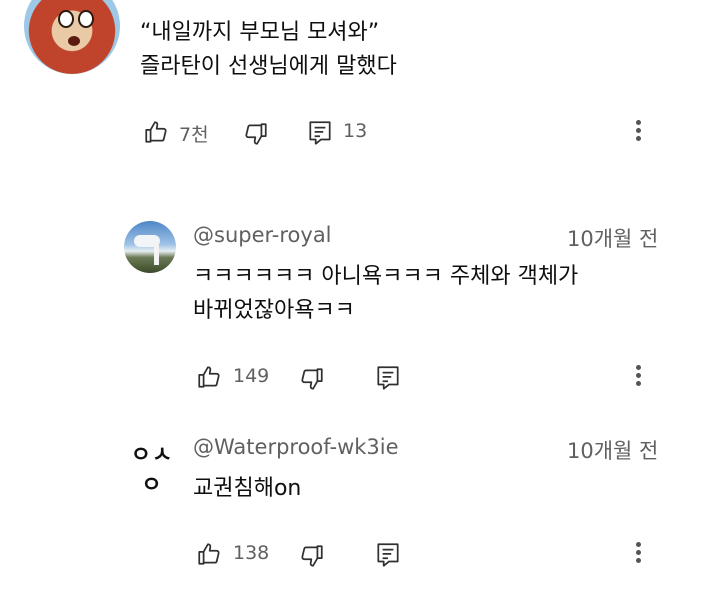 The width and height of the screenshot is (719, 600). What do you see at coordinates (260, 32) in the screenshot?
I see `comment-text-line: “내일까지 부모님 모셔와”` at bounding box center [260, 32].